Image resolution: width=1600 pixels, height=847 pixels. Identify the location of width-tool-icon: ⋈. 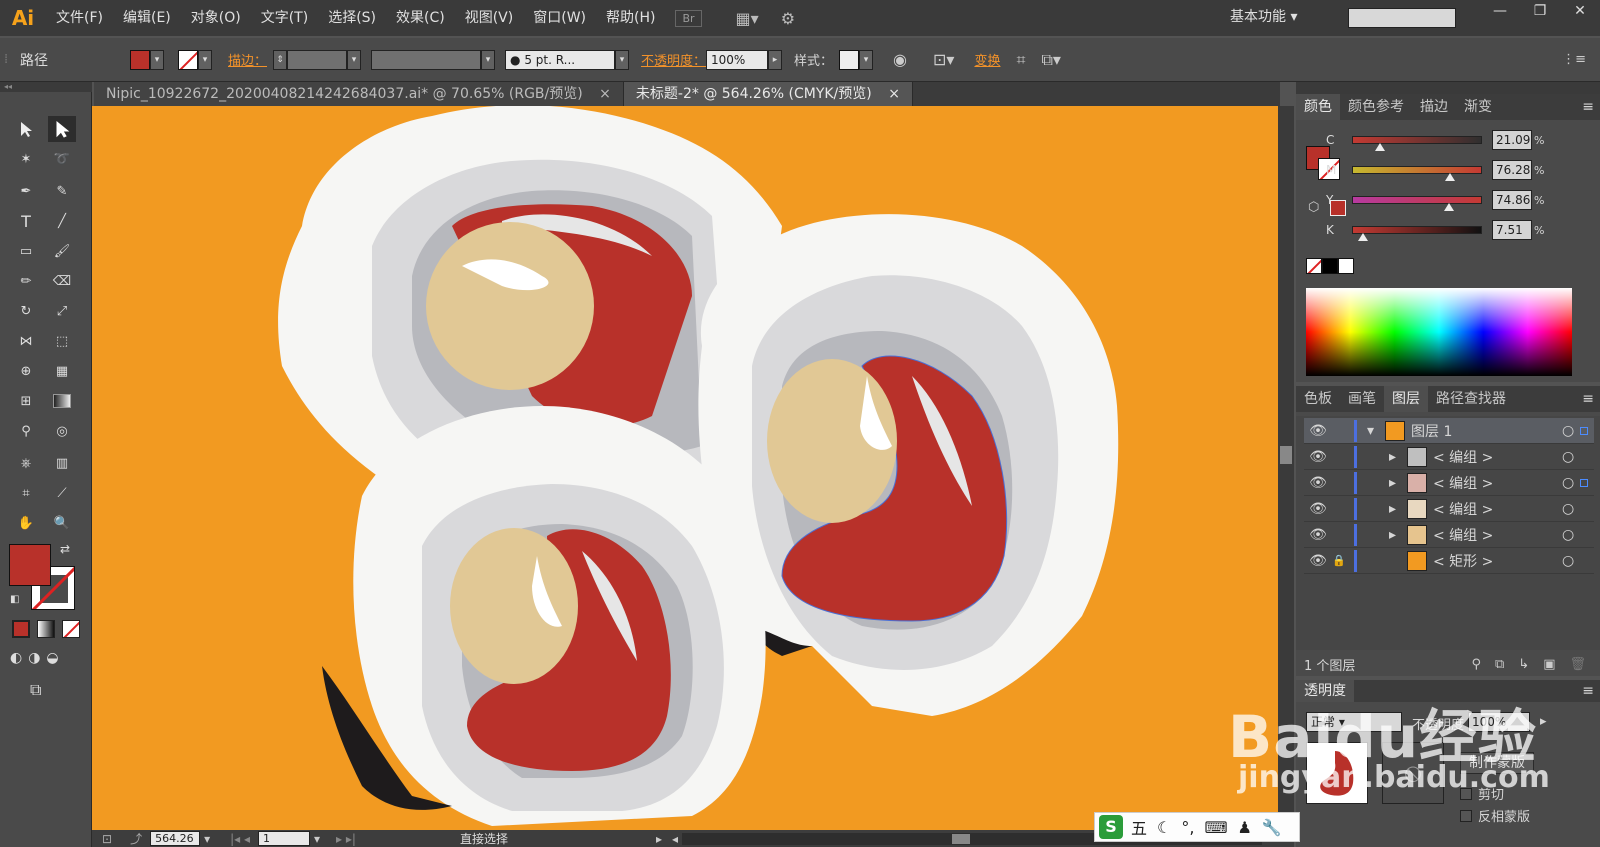
(26, 341).